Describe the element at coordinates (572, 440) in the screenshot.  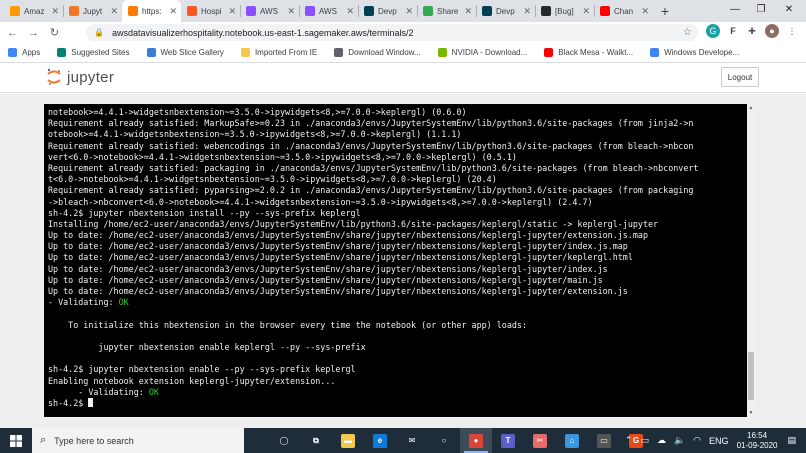
I see `taskbar-app: ⌂` at that location.